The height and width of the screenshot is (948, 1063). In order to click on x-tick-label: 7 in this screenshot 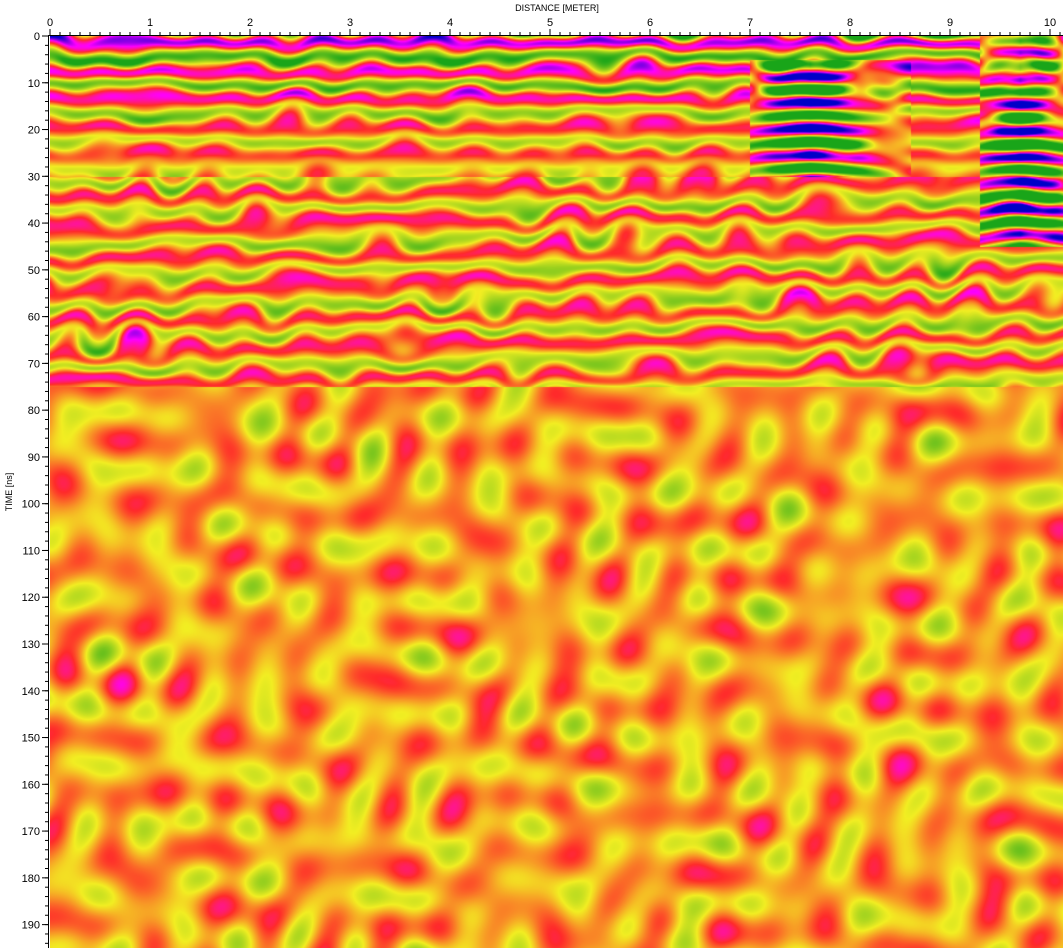, I will do `click(750, 23)`.